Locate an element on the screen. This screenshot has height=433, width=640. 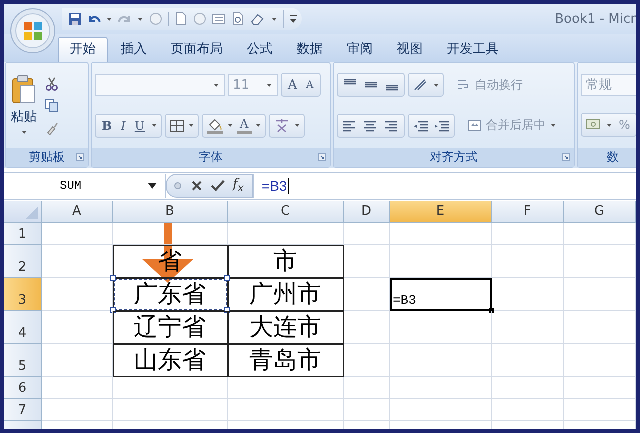
table-cell: 广州市 is located at coordinates (286, 294).